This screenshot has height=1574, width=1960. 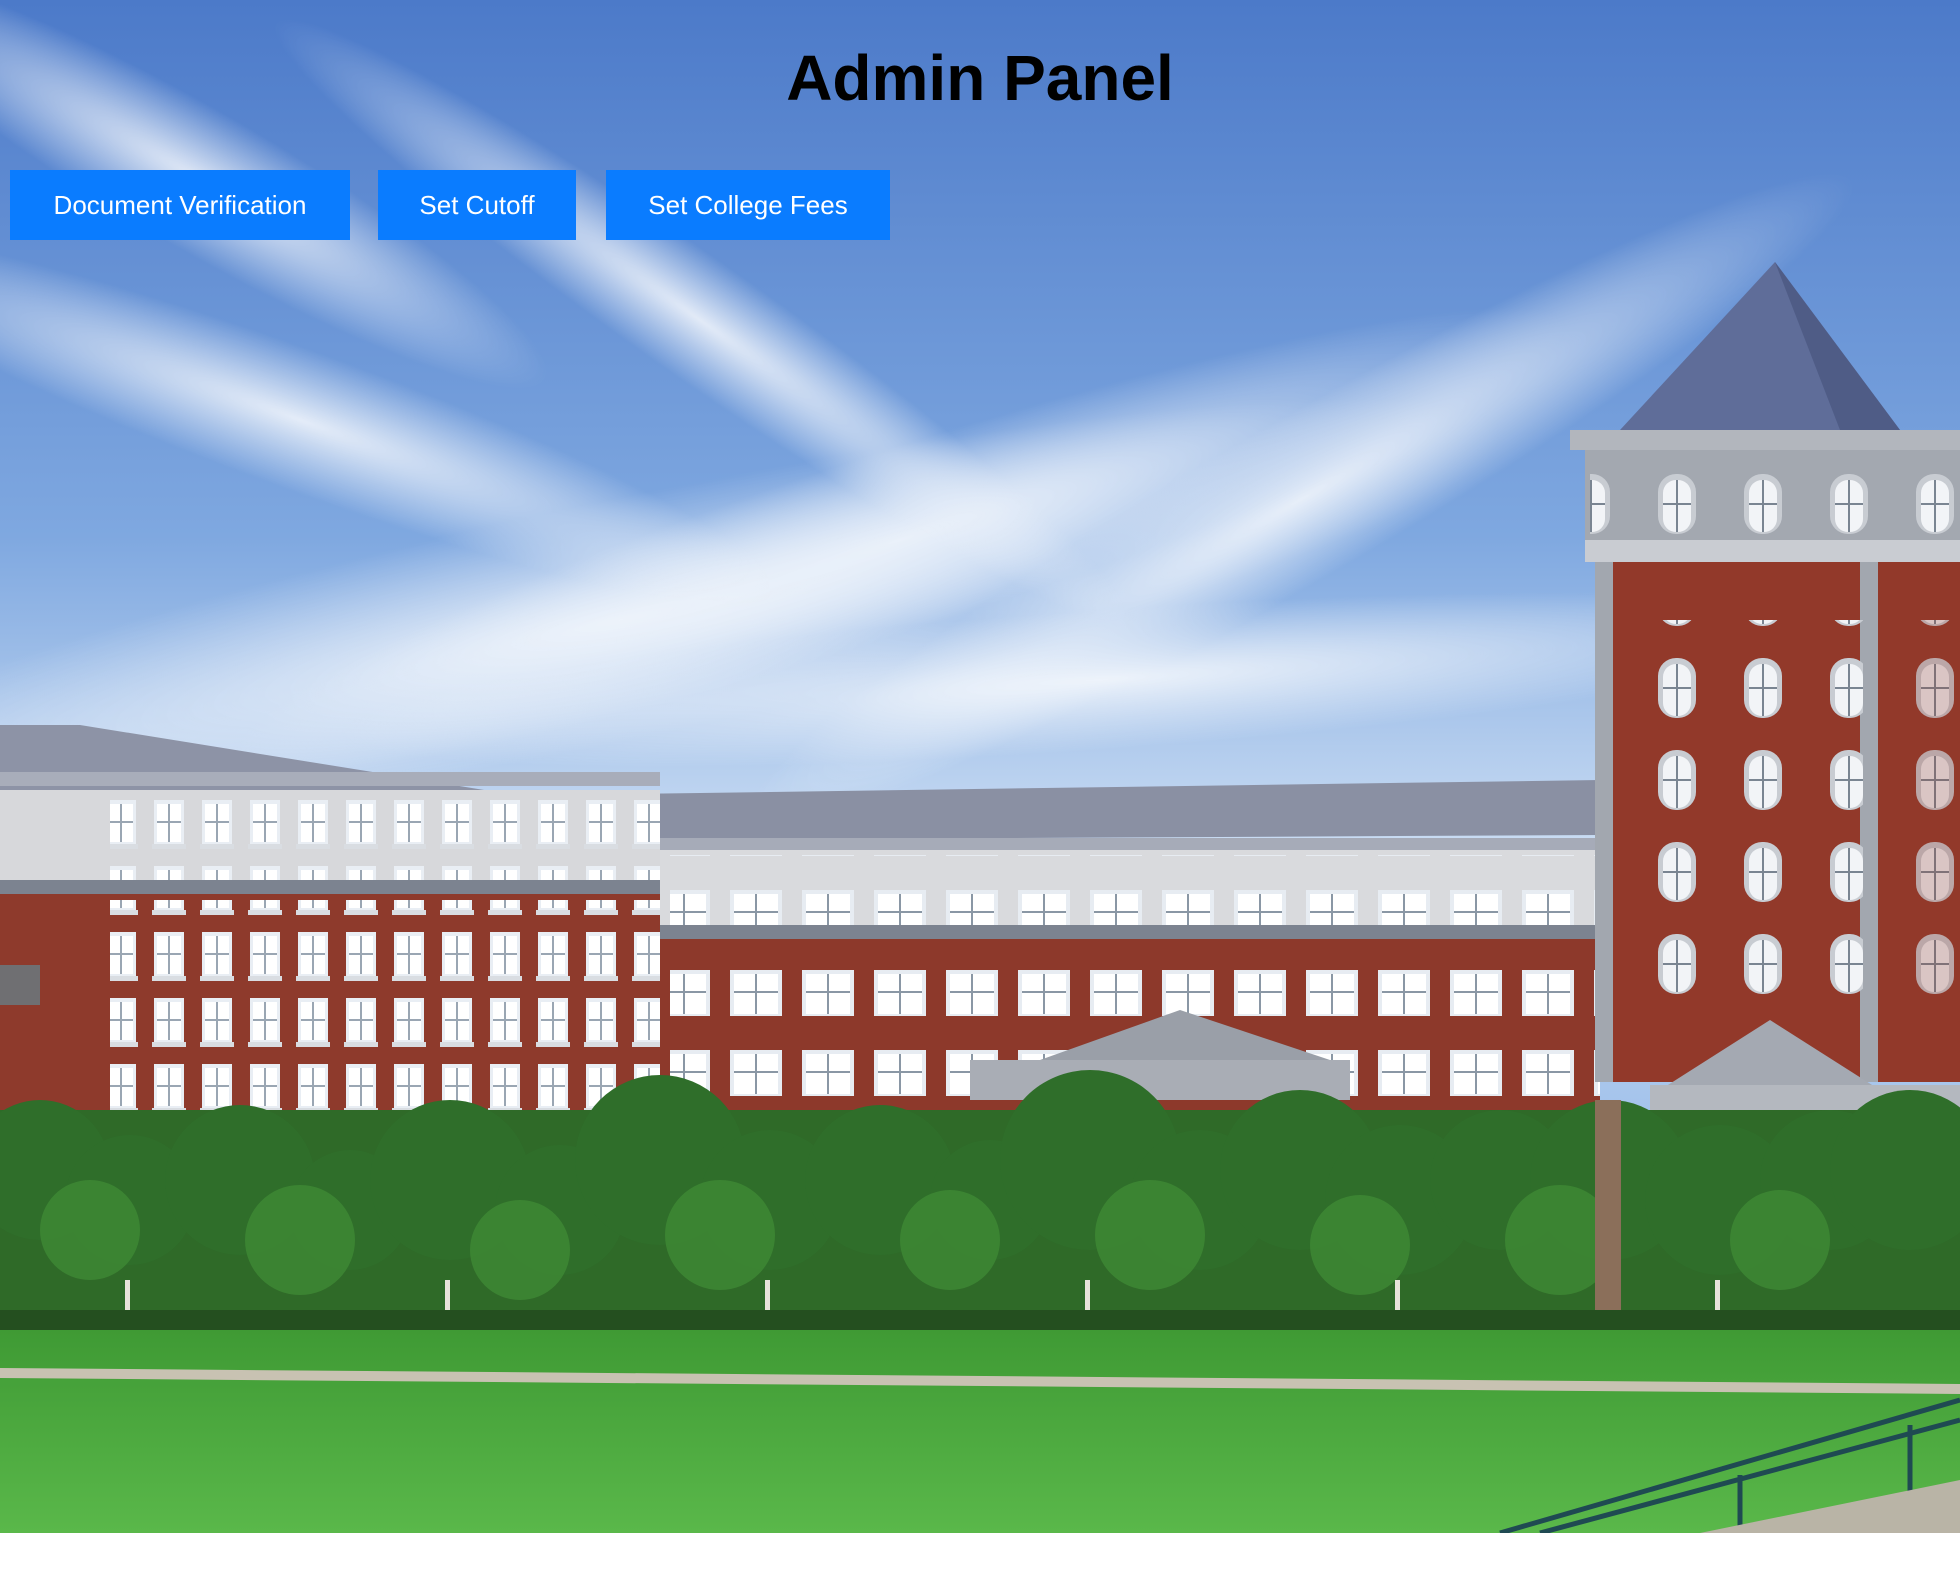 What do you see at coordinates (748, 205) in the screenshot?
I see `set-college-fees-button: Set College Fees` at bounding box center [748, 205].